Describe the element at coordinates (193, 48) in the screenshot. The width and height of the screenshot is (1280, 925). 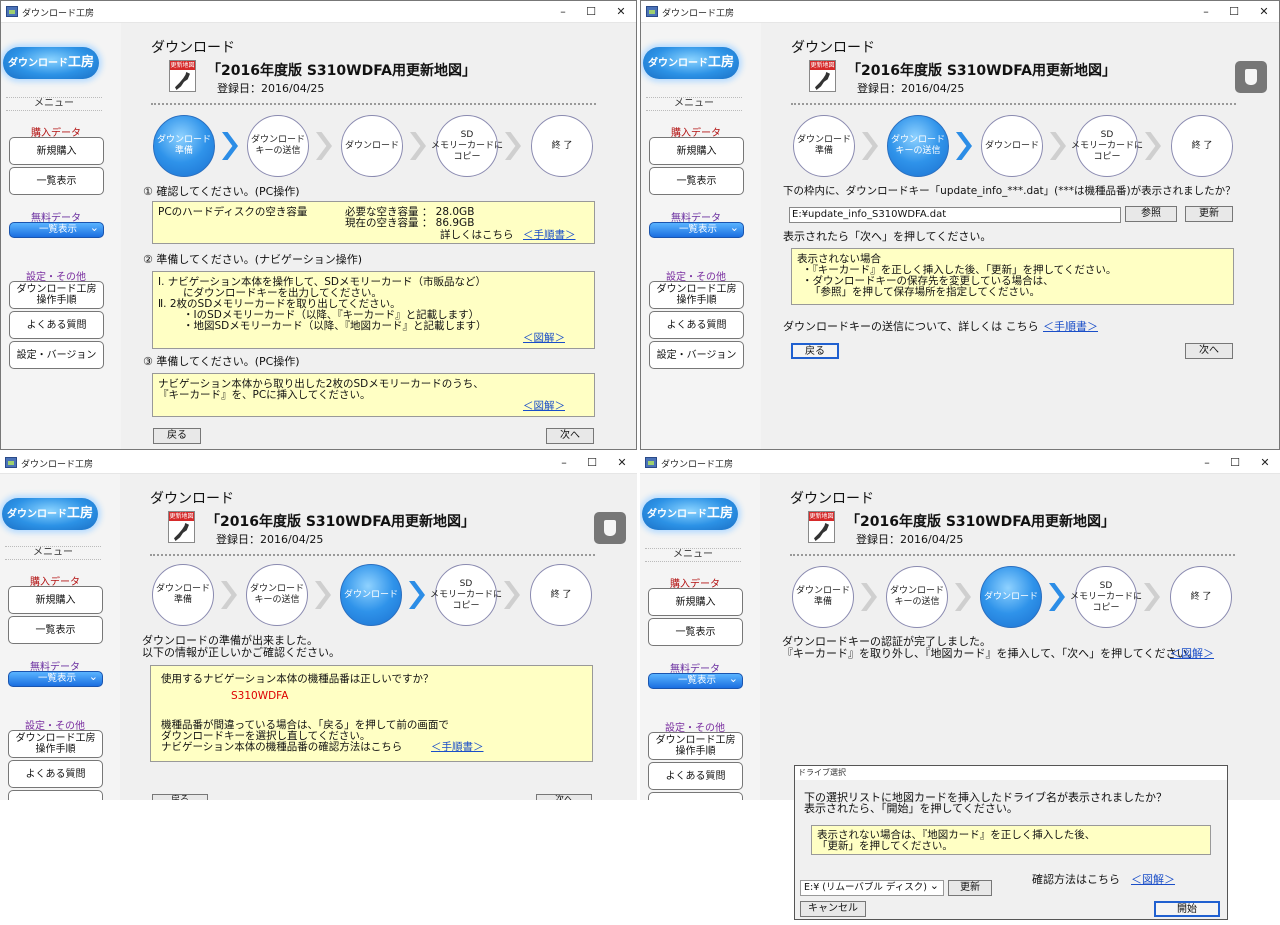
I see `page-heading: ダウンロード` at that location.